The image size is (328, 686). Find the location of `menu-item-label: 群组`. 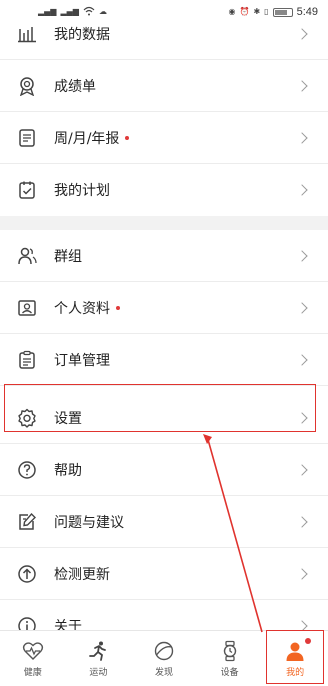

menu-item-label: 群组 is located at coordinates (68, 256).